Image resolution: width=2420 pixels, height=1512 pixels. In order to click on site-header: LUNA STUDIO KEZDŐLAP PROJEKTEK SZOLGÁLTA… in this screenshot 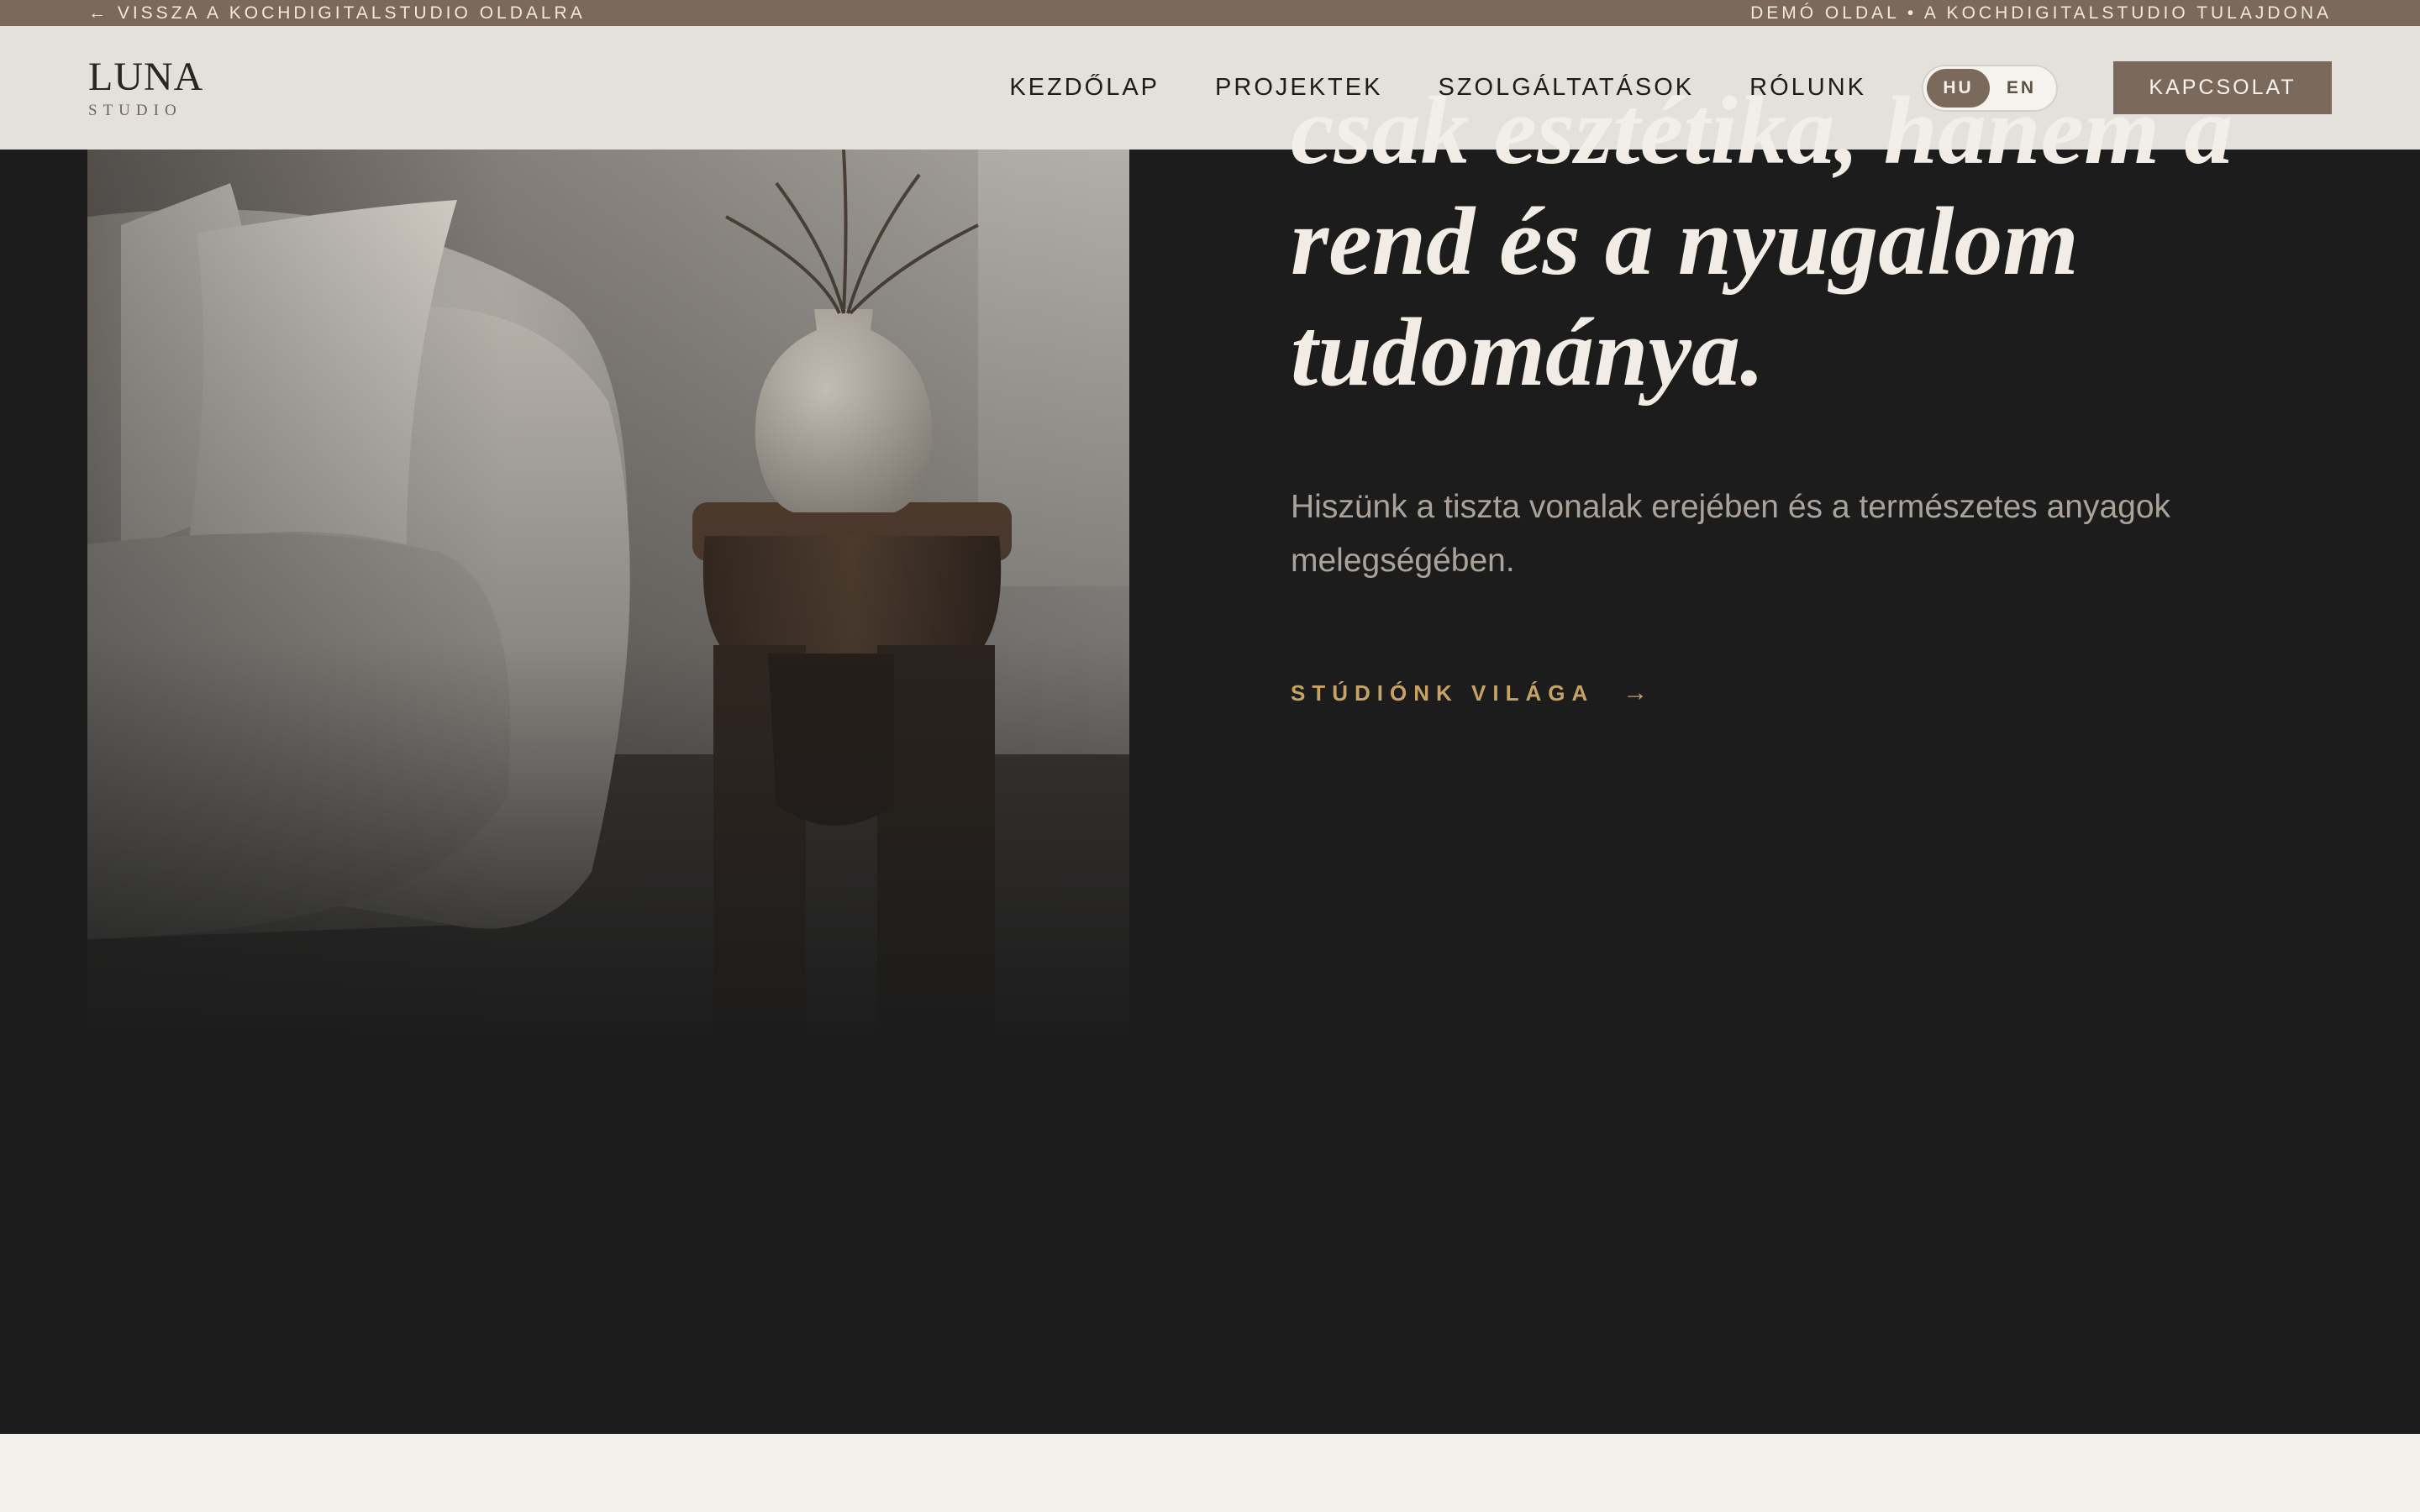, I will do `click(1210, 88)`.